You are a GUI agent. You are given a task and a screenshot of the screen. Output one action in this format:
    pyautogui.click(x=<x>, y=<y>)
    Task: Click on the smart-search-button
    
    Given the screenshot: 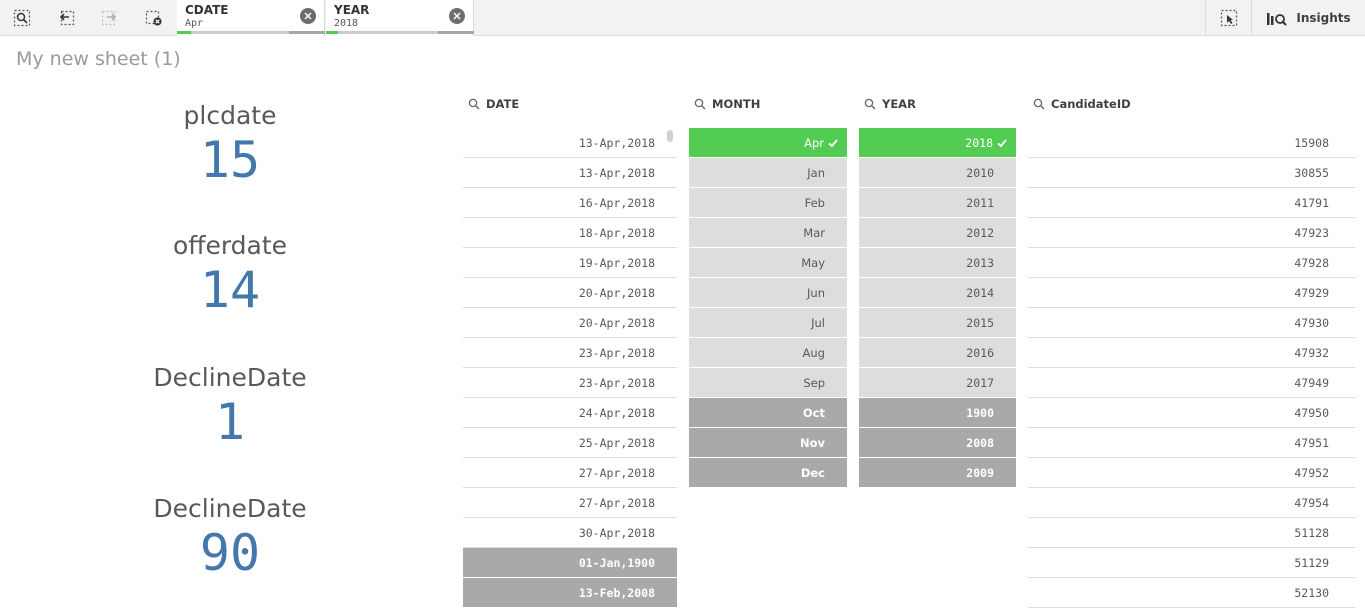 What is the action you would take?
    pyautogui.click(x=22, y=18)
    